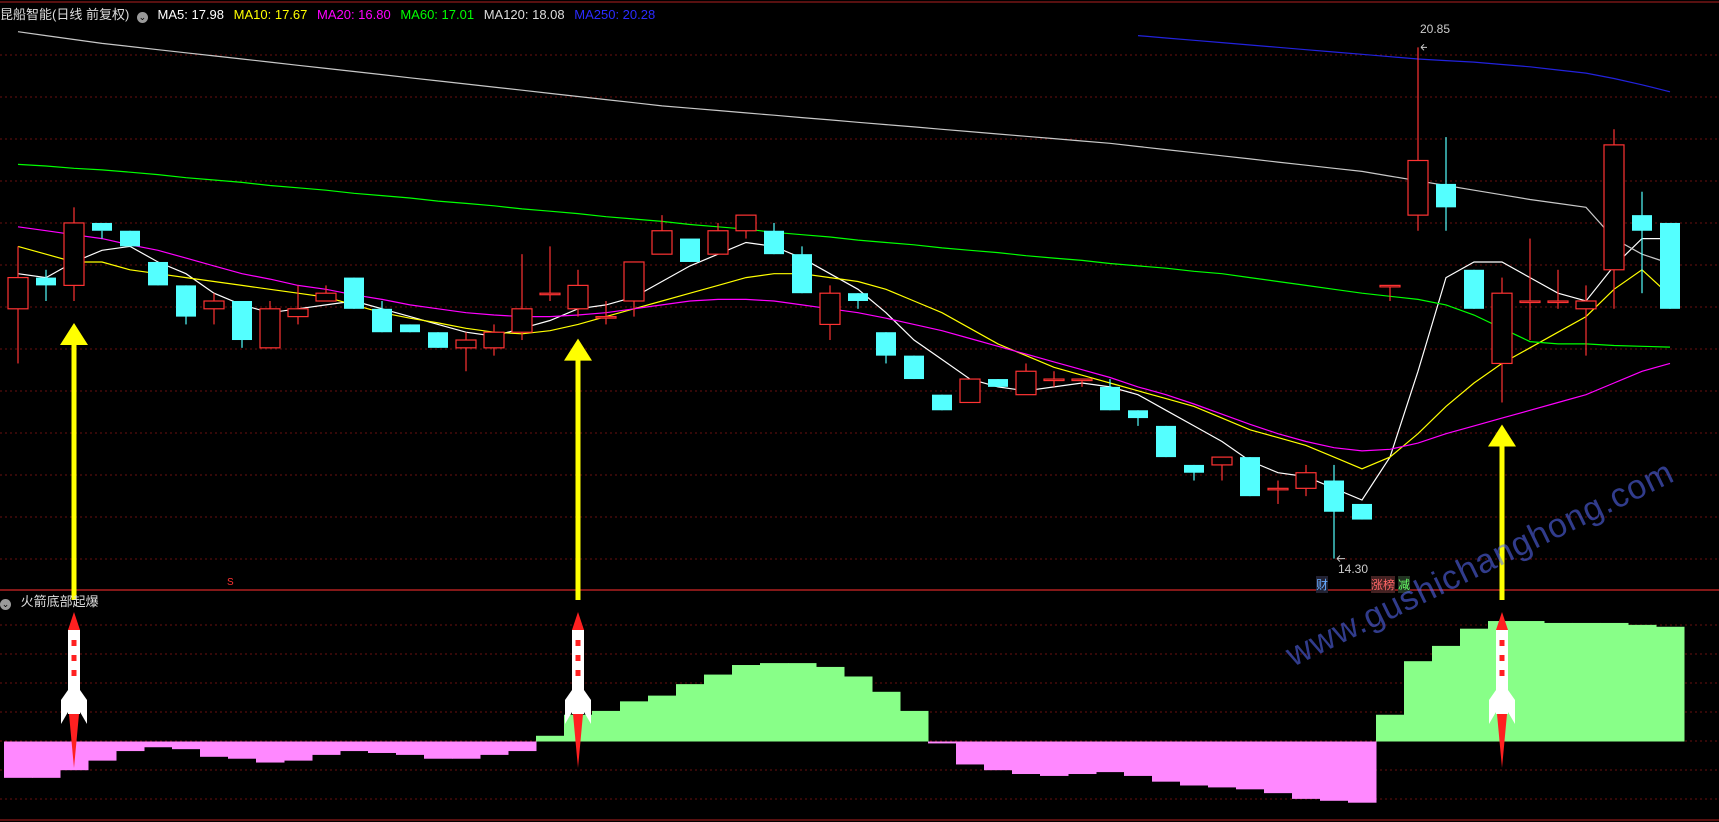  I want to click on stock-name: 昆船智能(日线 前复权), so click(64, 14).